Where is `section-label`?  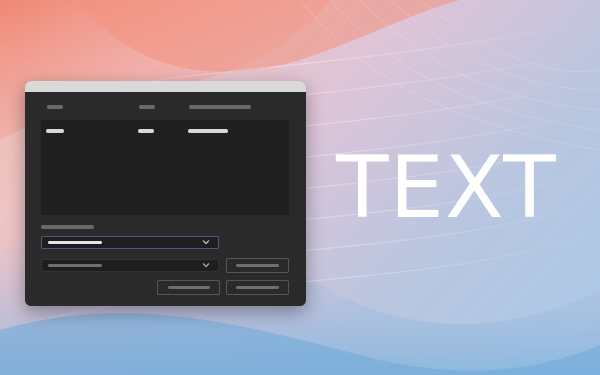
section-label is located at coordinates (67, 227).